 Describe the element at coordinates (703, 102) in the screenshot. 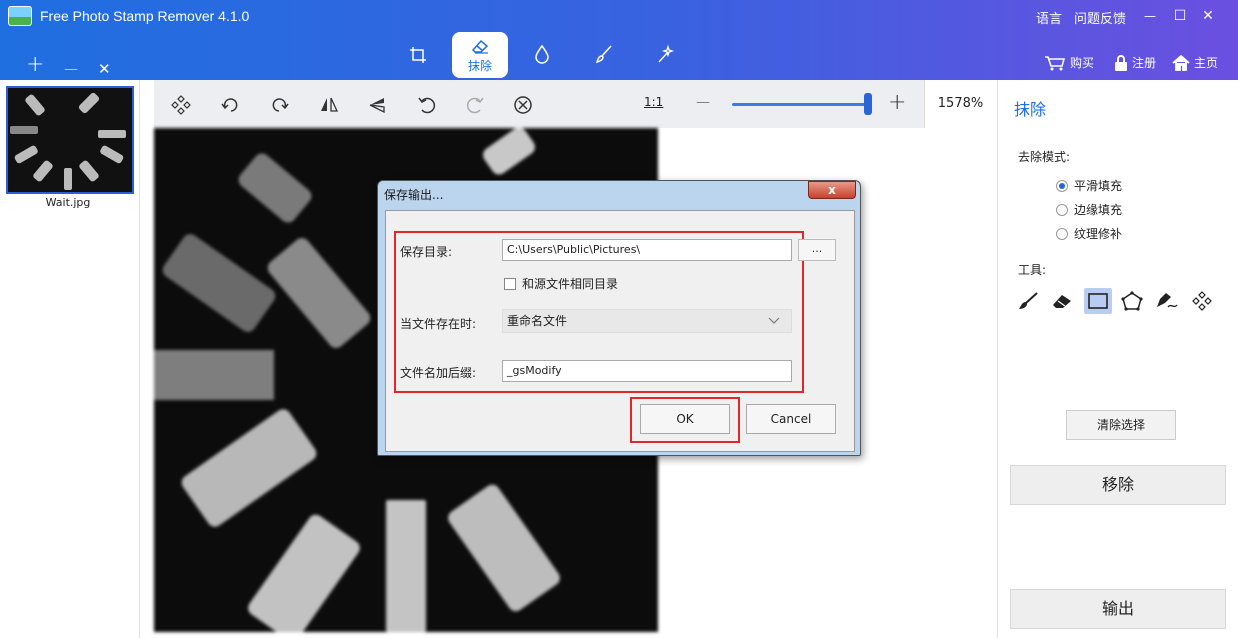

I see `zoom-out-button: —` at that location.